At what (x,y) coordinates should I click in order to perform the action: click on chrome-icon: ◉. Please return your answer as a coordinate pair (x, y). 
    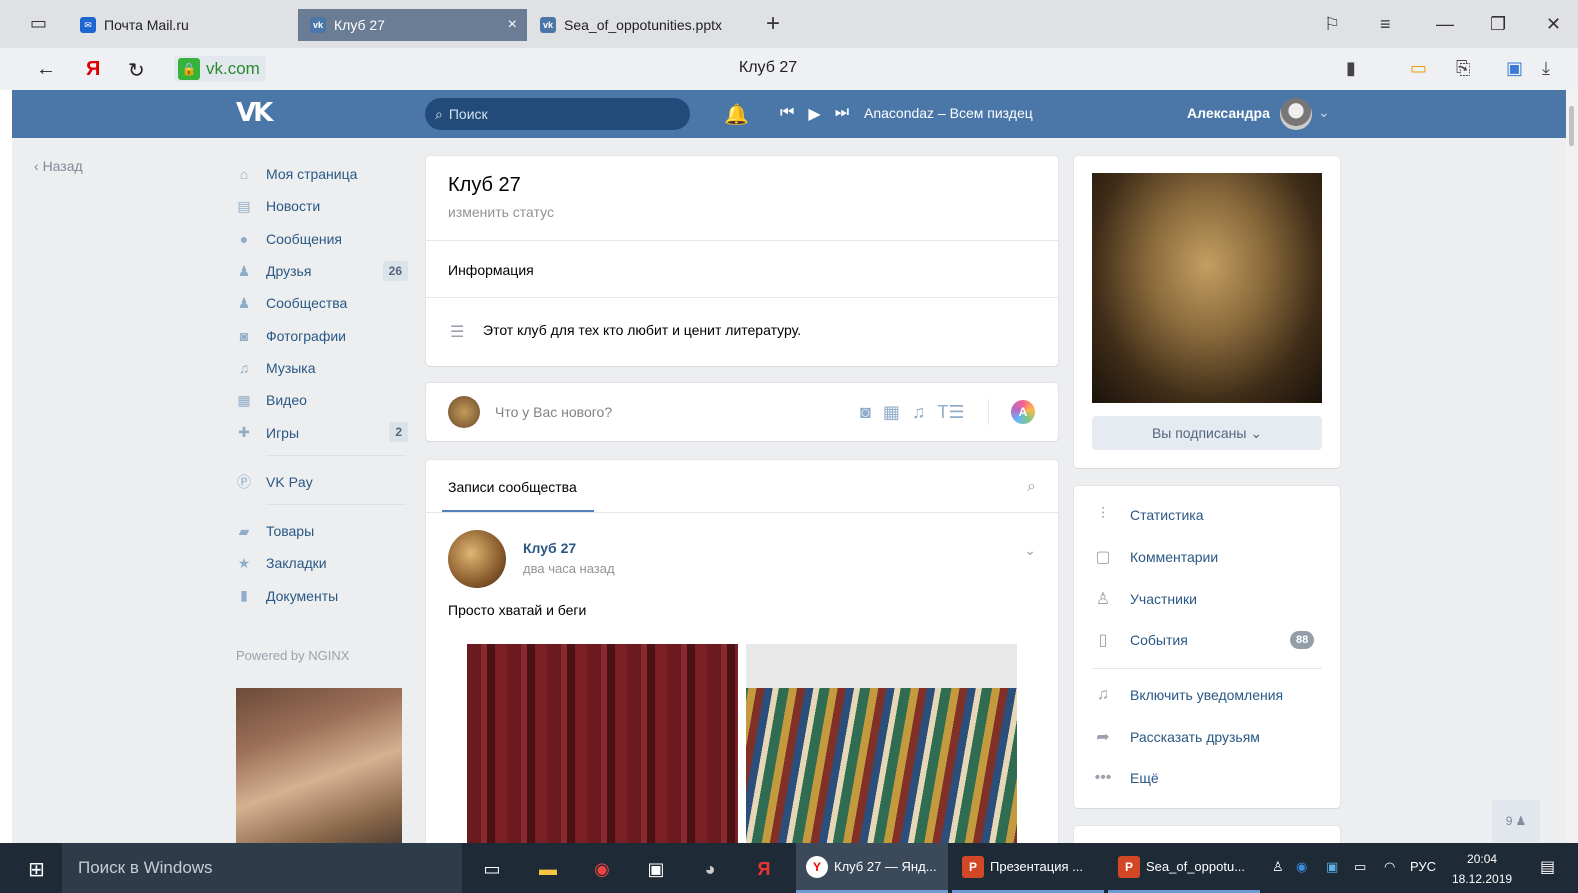
    Looking at the image, I should click on (602, 869).